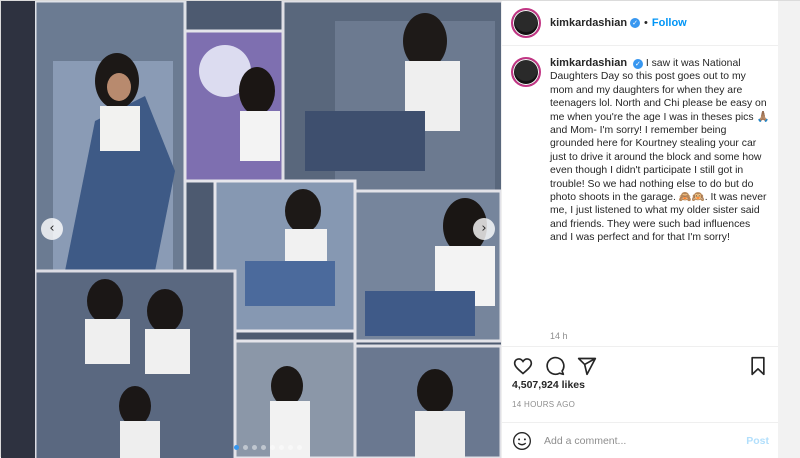 The image size is (800, 458). I want to click on post-header: kimkardashian ✓ • Follow, so click(640, 23).